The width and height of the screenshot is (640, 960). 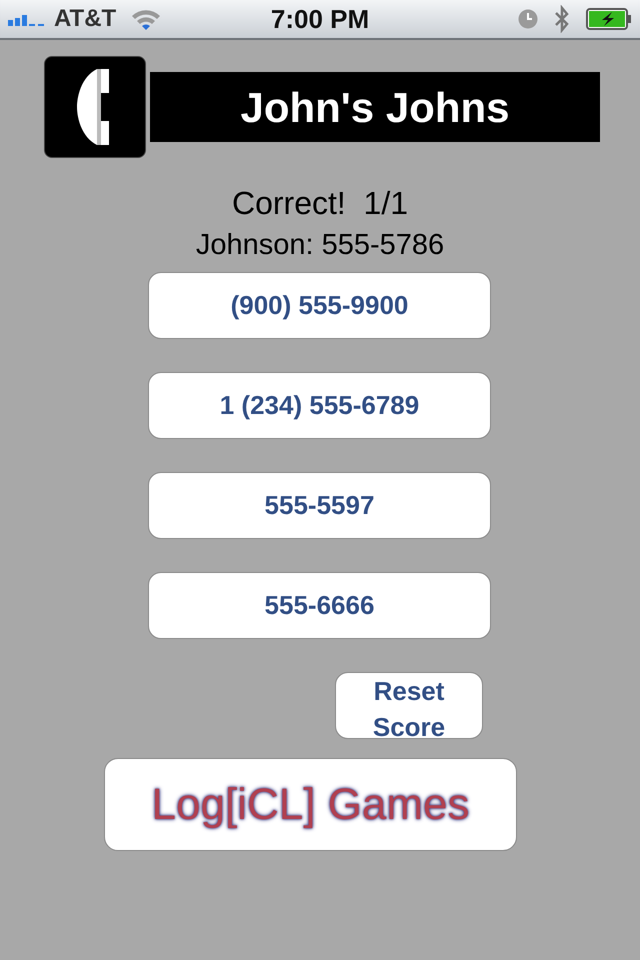 What do you see at coordinates (609, 19) in the screenshot?
I see `battery-icon` at bounding box center [609, 19].